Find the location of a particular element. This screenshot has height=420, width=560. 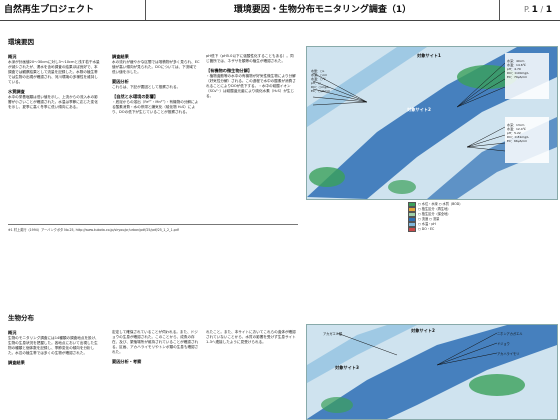

page-indicator: P. 1 / 1 is located at coordinates (537, 10).